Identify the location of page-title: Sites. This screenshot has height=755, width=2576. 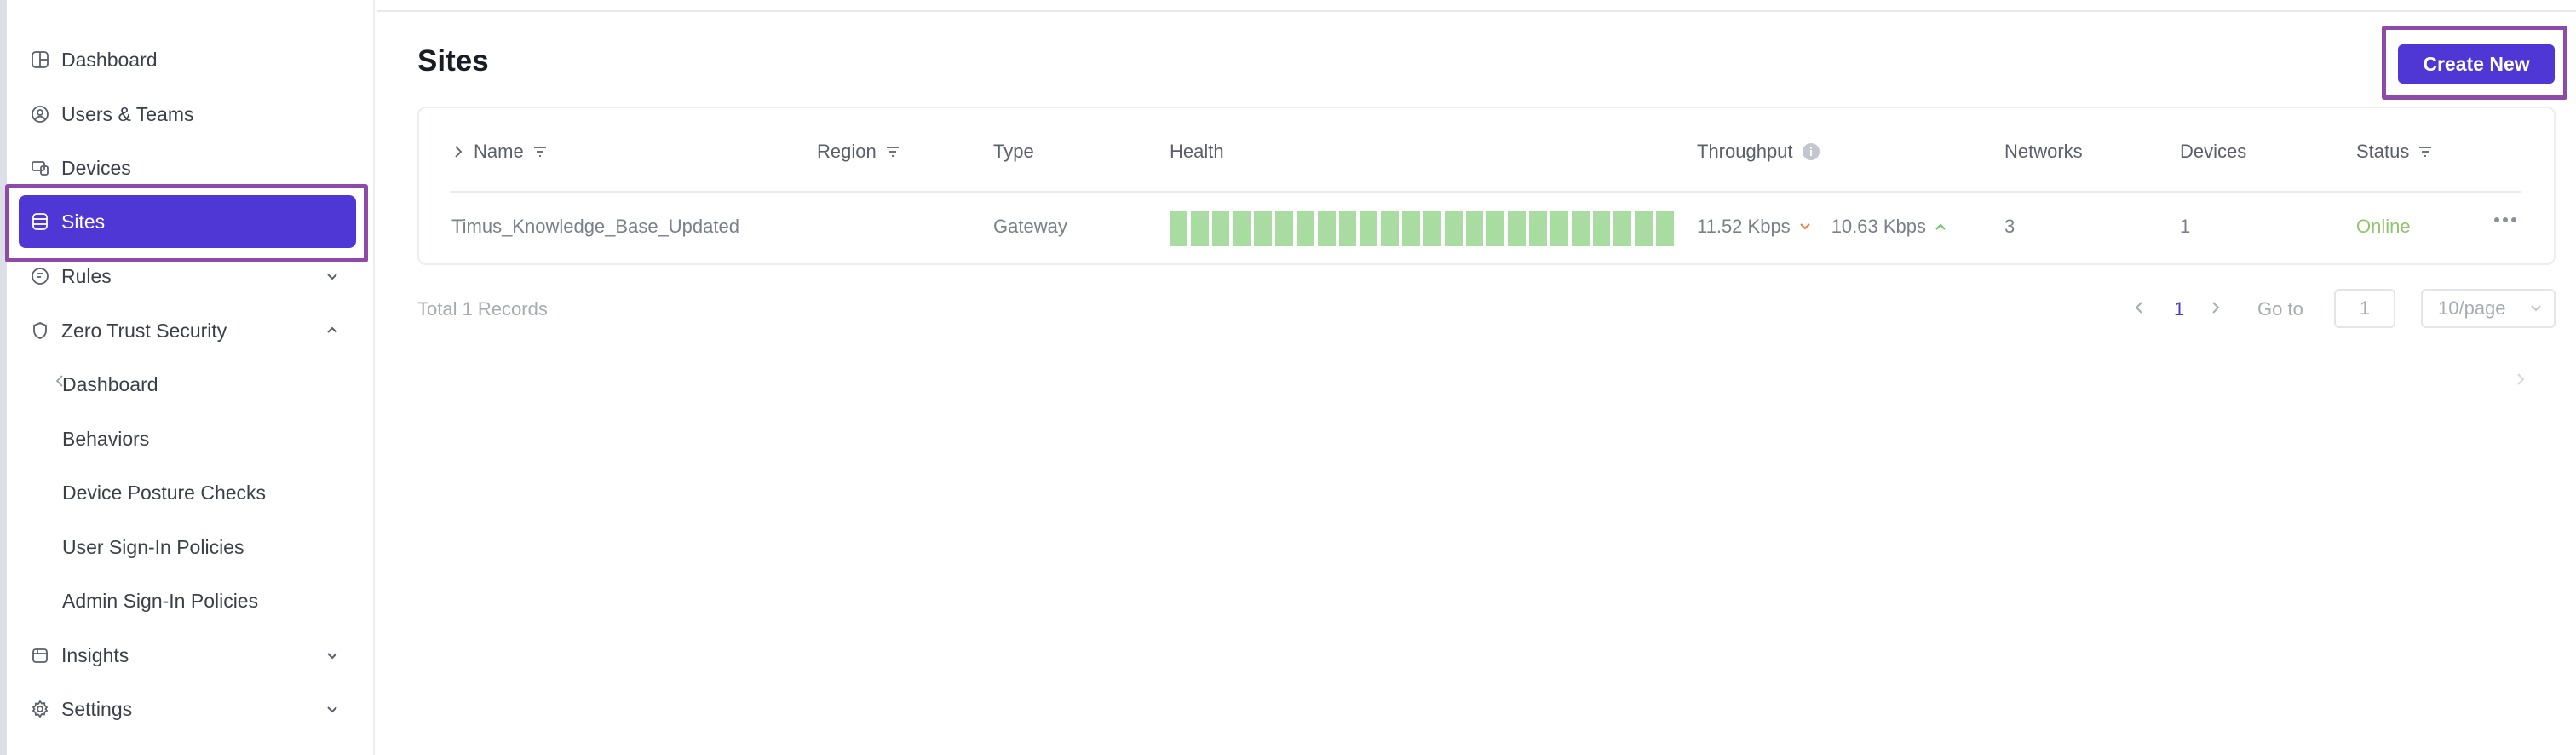
(453, 61).